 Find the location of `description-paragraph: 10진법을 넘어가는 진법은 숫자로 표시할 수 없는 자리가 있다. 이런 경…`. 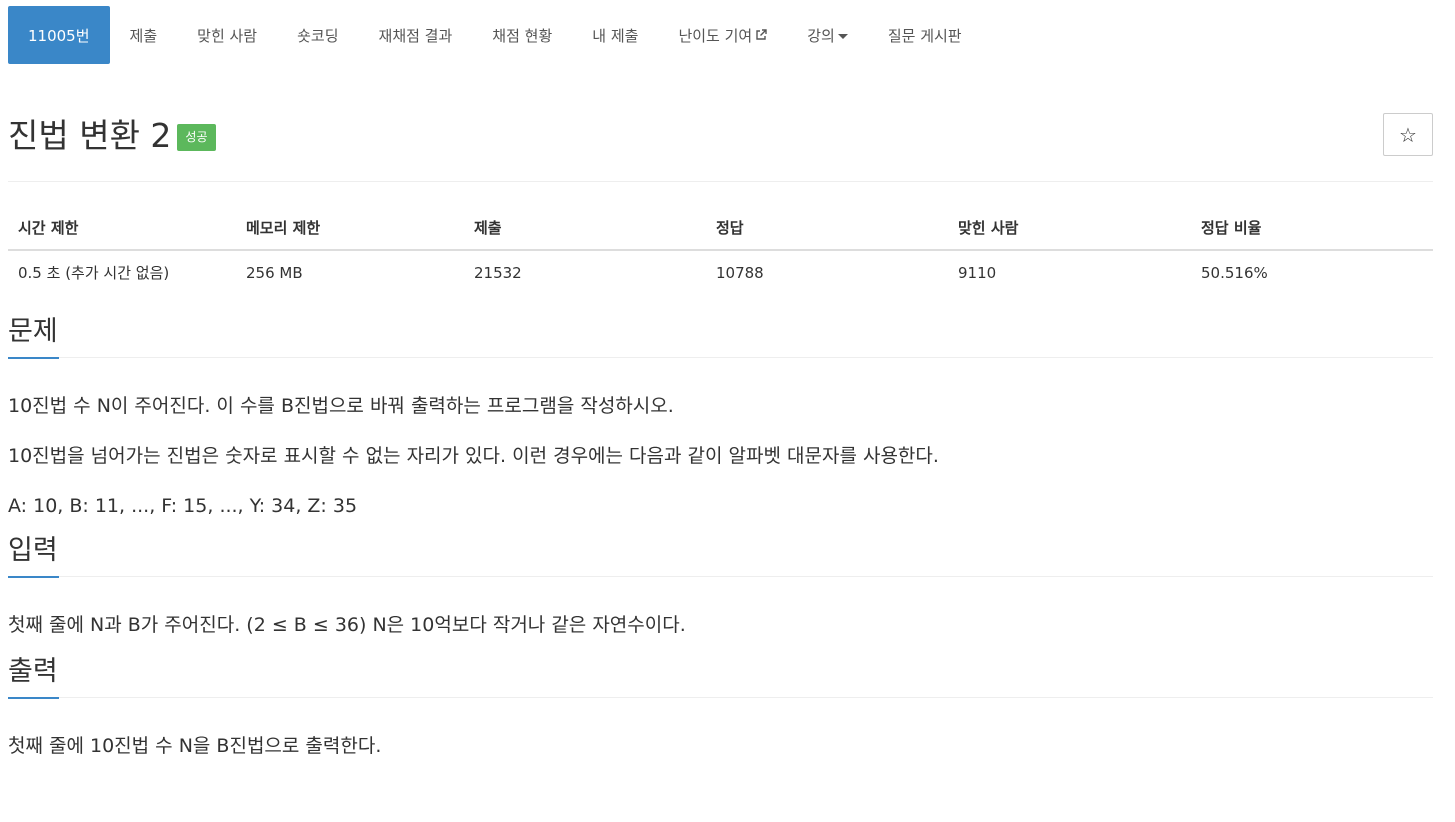

description-paragraph: 10진법을 넘어가는 진법은 숫자로 표시할 수 없는 자리가 있다. 이런 경… is located at coordinates (473, 456).